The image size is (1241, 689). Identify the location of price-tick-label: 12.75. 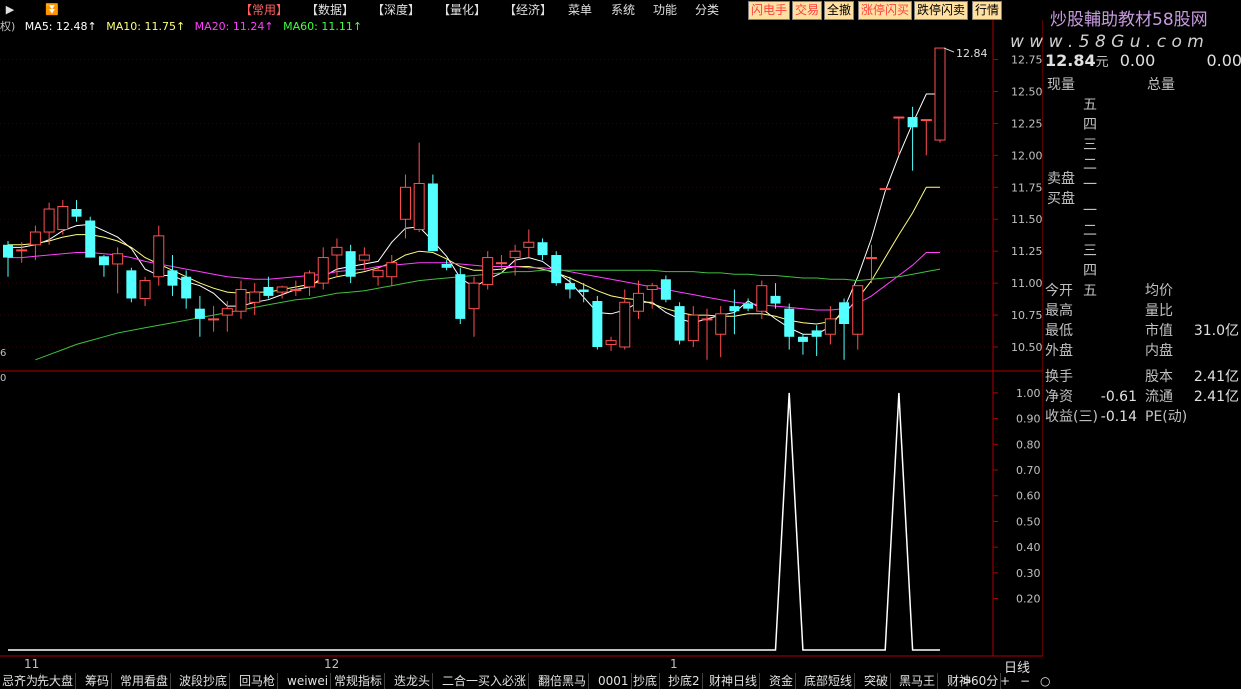
(1027, 60).